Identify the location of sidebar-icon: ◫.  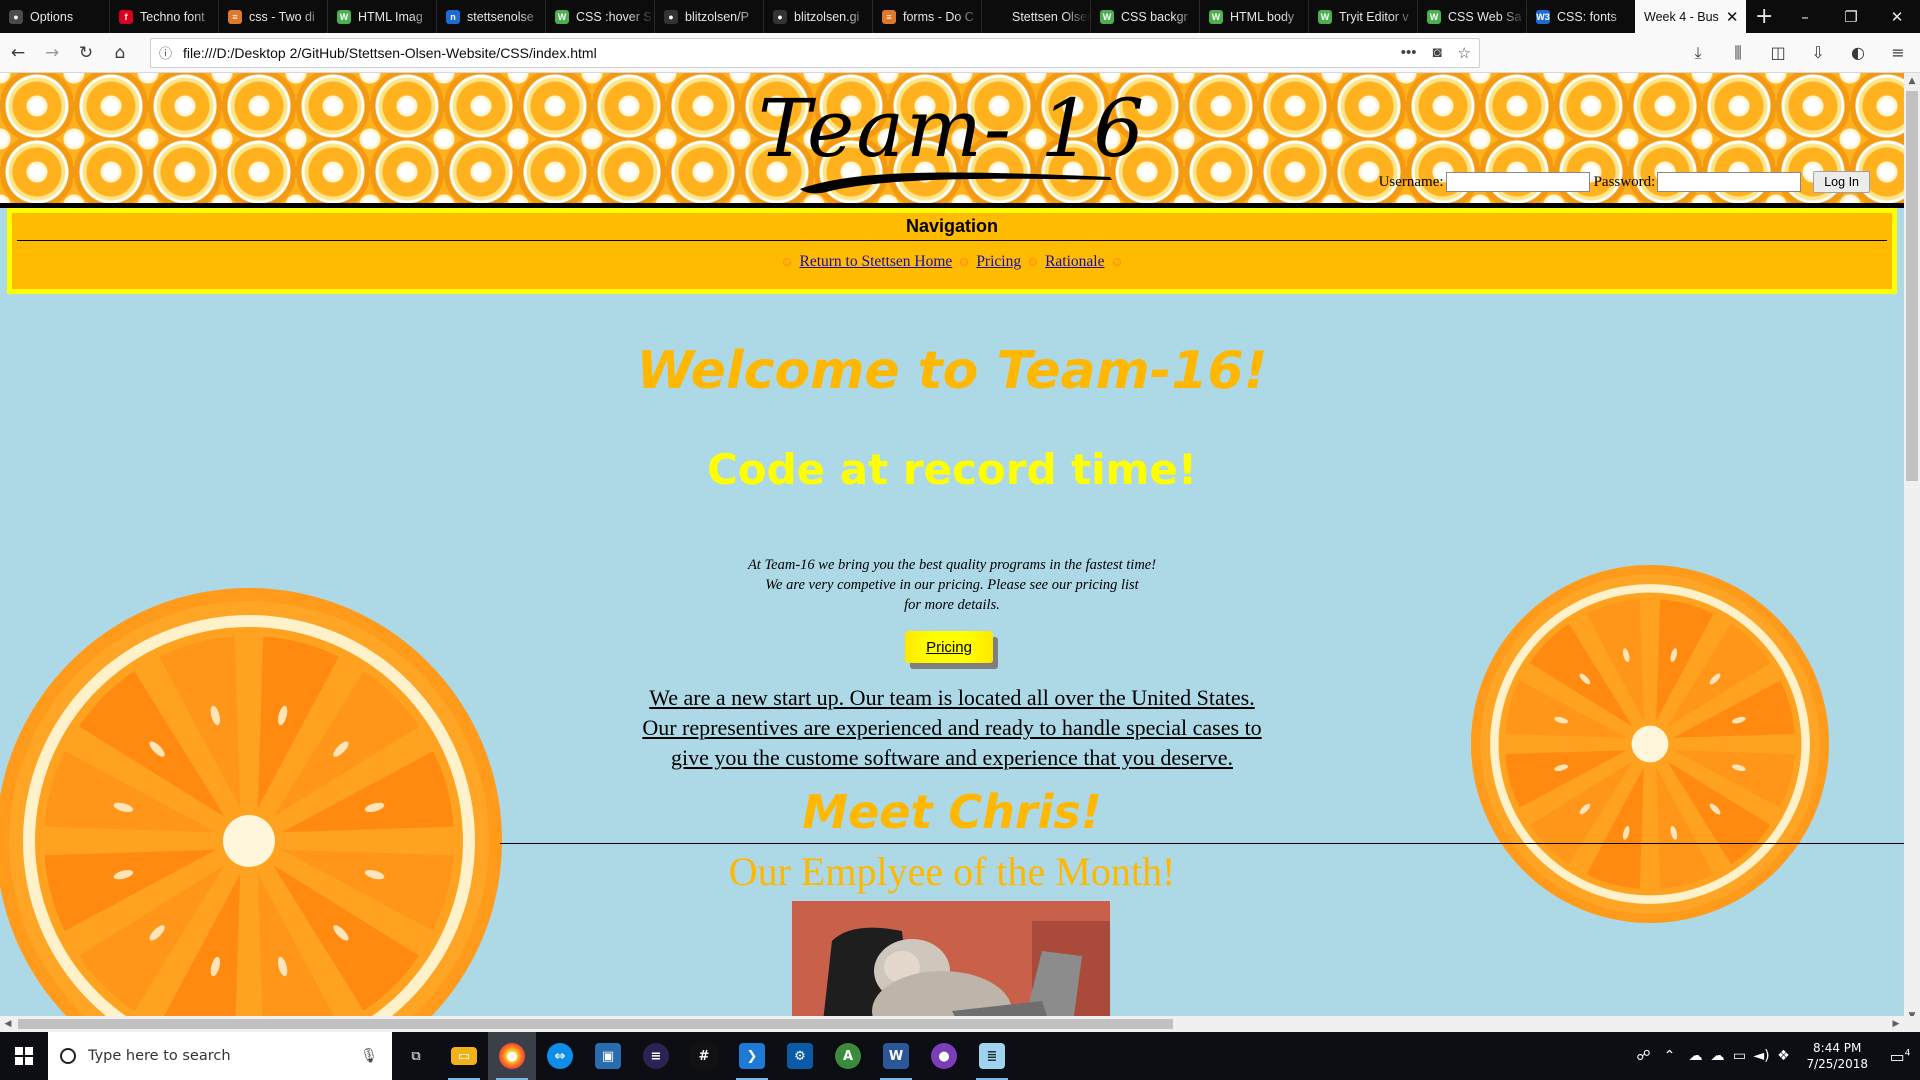
(1778, 53).